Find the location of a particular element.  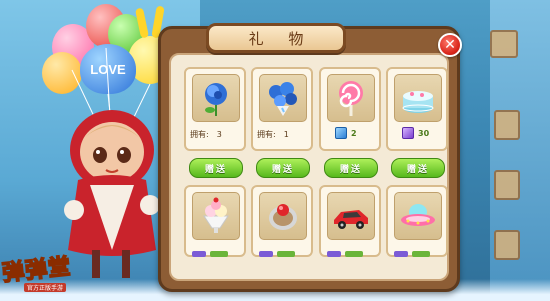

give-button-blue-rose: 赠送 is located at coordinates (216, 168).